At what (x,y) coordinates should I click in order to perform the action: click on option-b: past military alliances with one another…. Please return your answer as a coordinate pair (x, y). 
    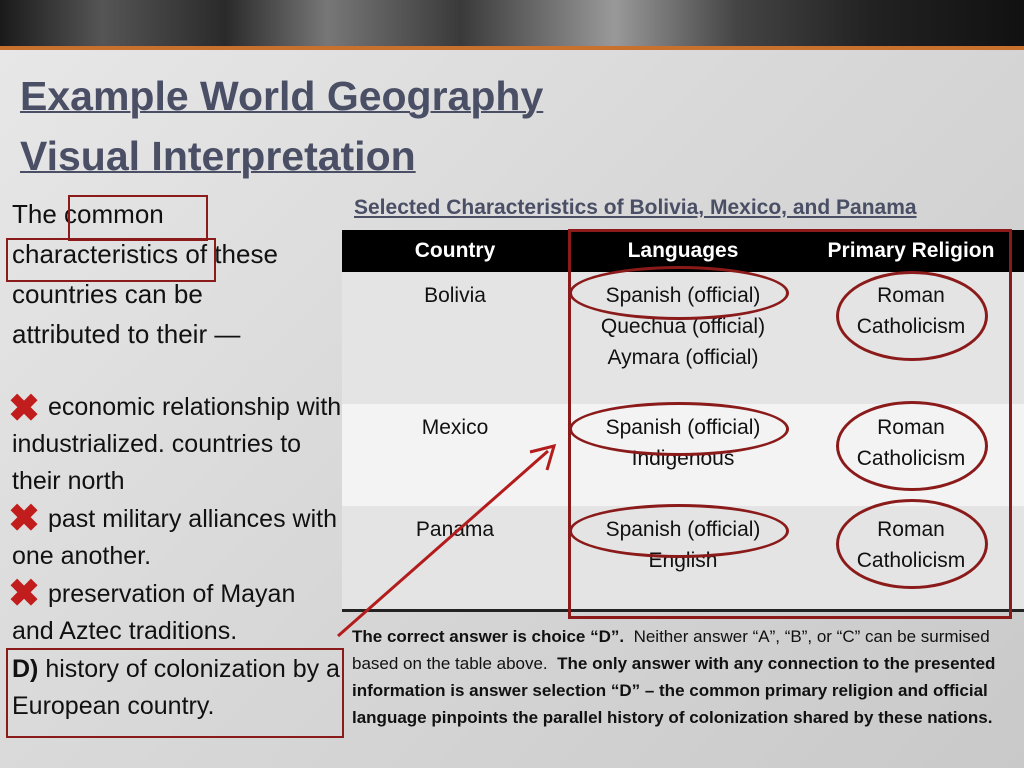
    Looking at the image, I should click on (177, 538).